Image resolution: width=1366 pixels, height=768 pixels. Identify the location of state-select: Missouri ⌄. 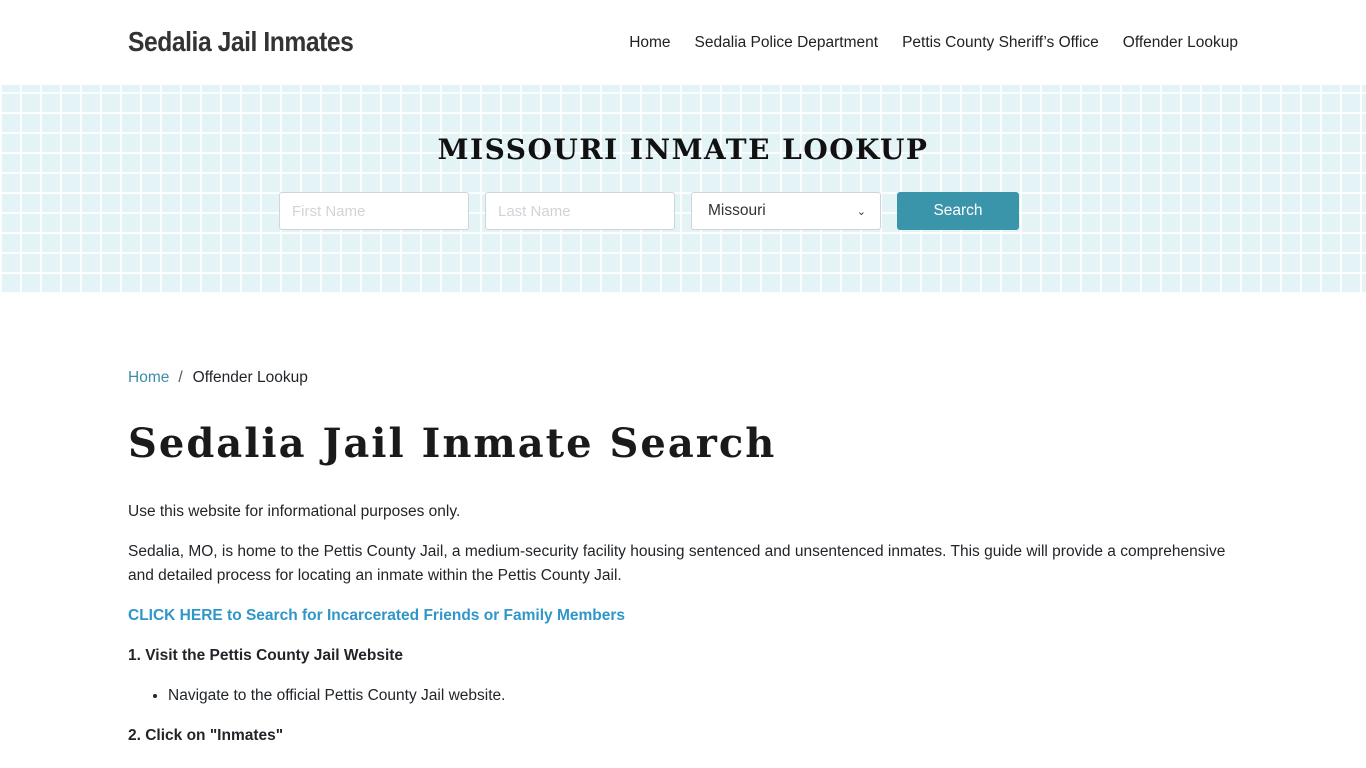
(786, 211).